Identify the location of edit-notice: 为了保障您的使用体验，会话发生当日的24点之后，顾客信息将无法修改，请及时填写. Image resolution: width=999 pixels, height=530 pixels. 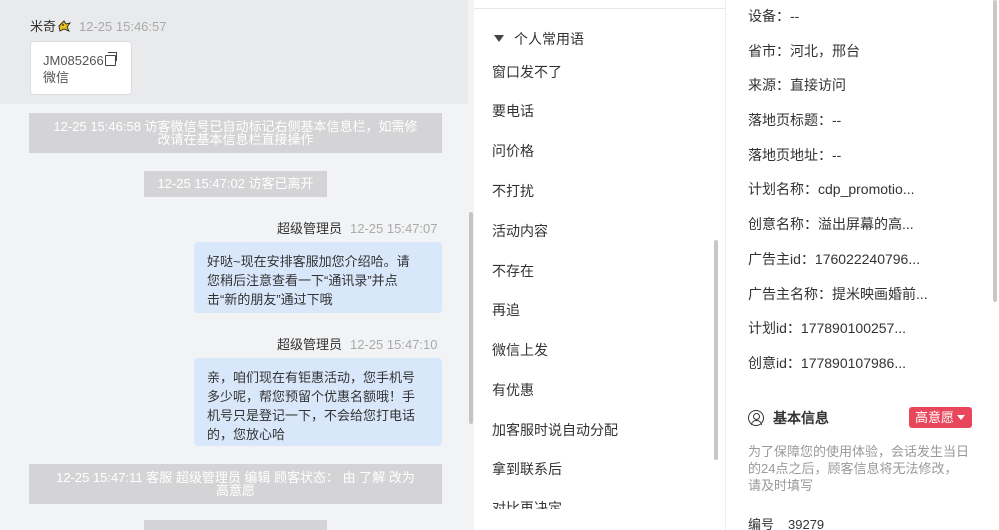
(859, 468).